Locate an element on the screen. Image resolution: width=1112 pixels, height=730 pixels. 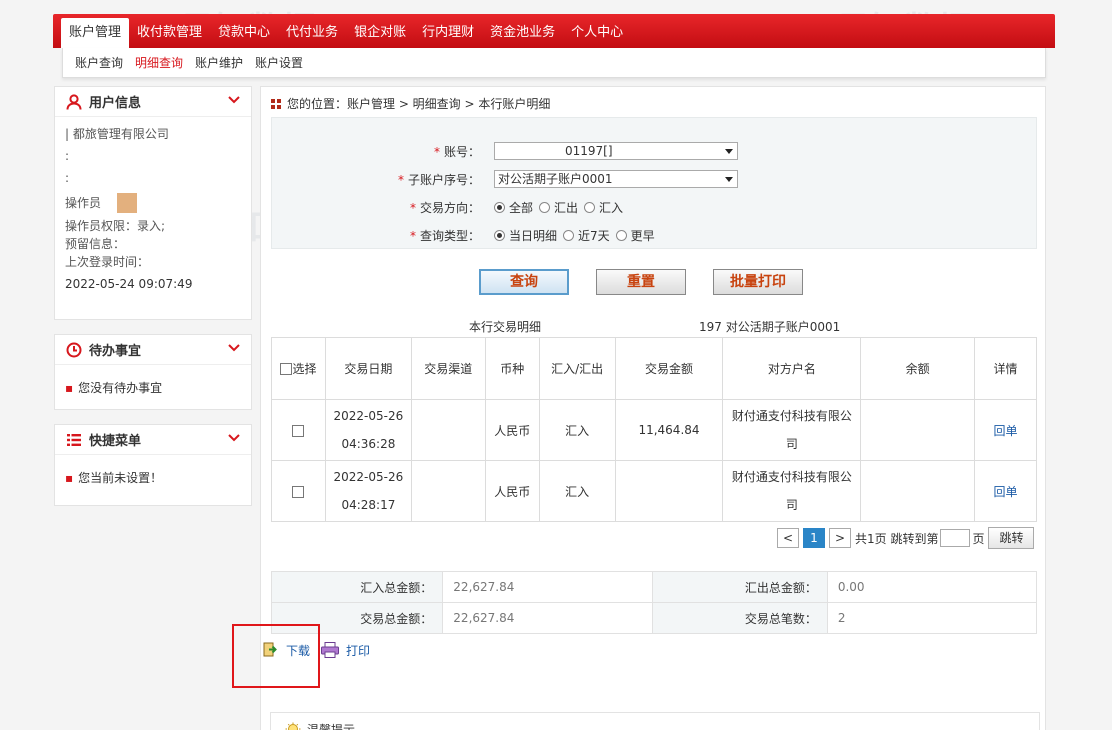
type-radio-earlier-label: 更早 is located at coordinates (642, 235).